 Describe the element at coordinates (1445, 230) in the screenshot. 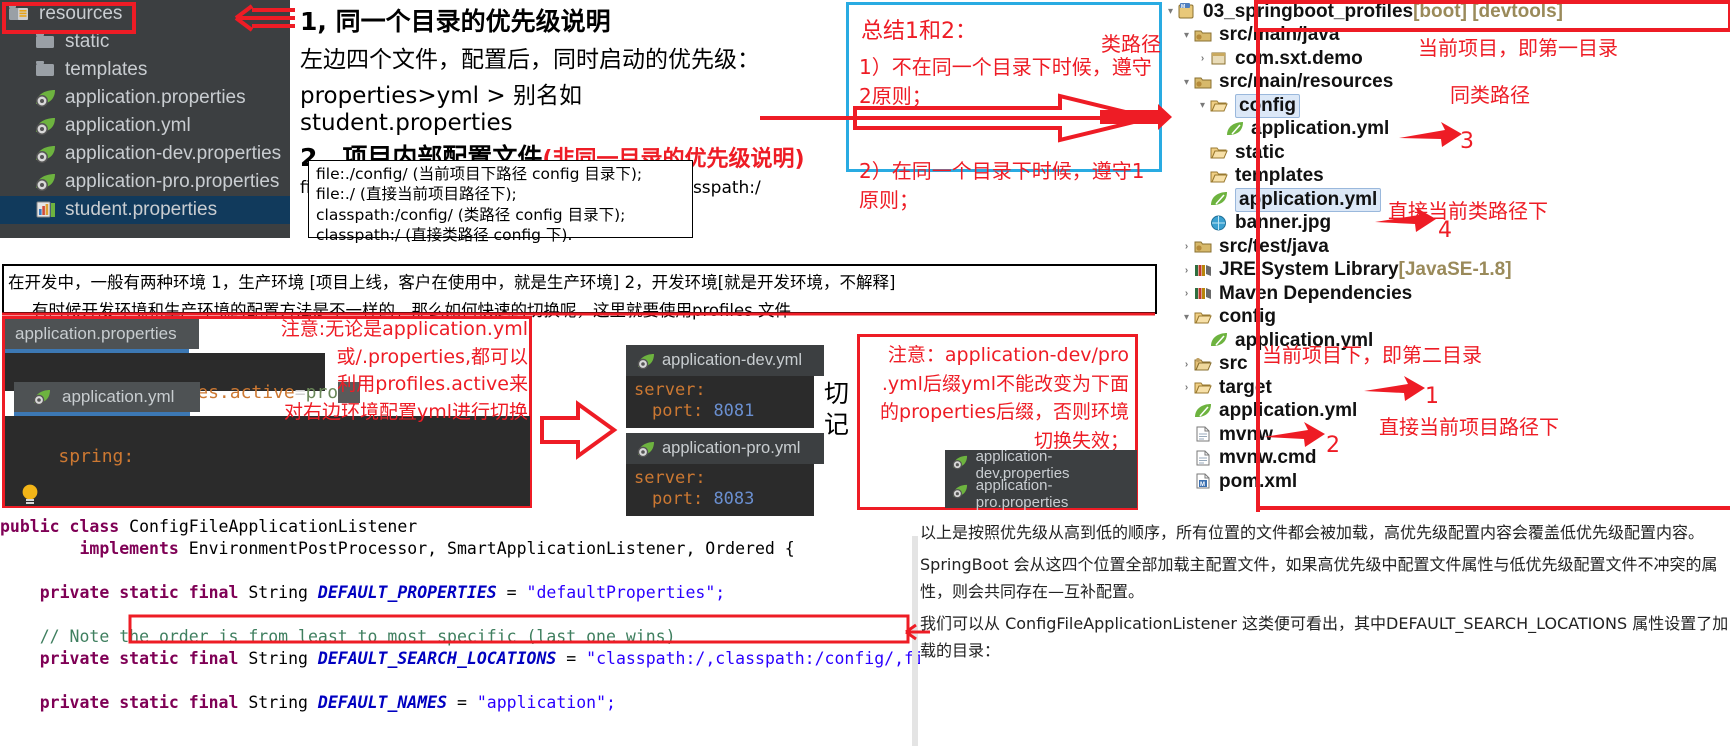

I see `annot-number-4: 4` at that location.